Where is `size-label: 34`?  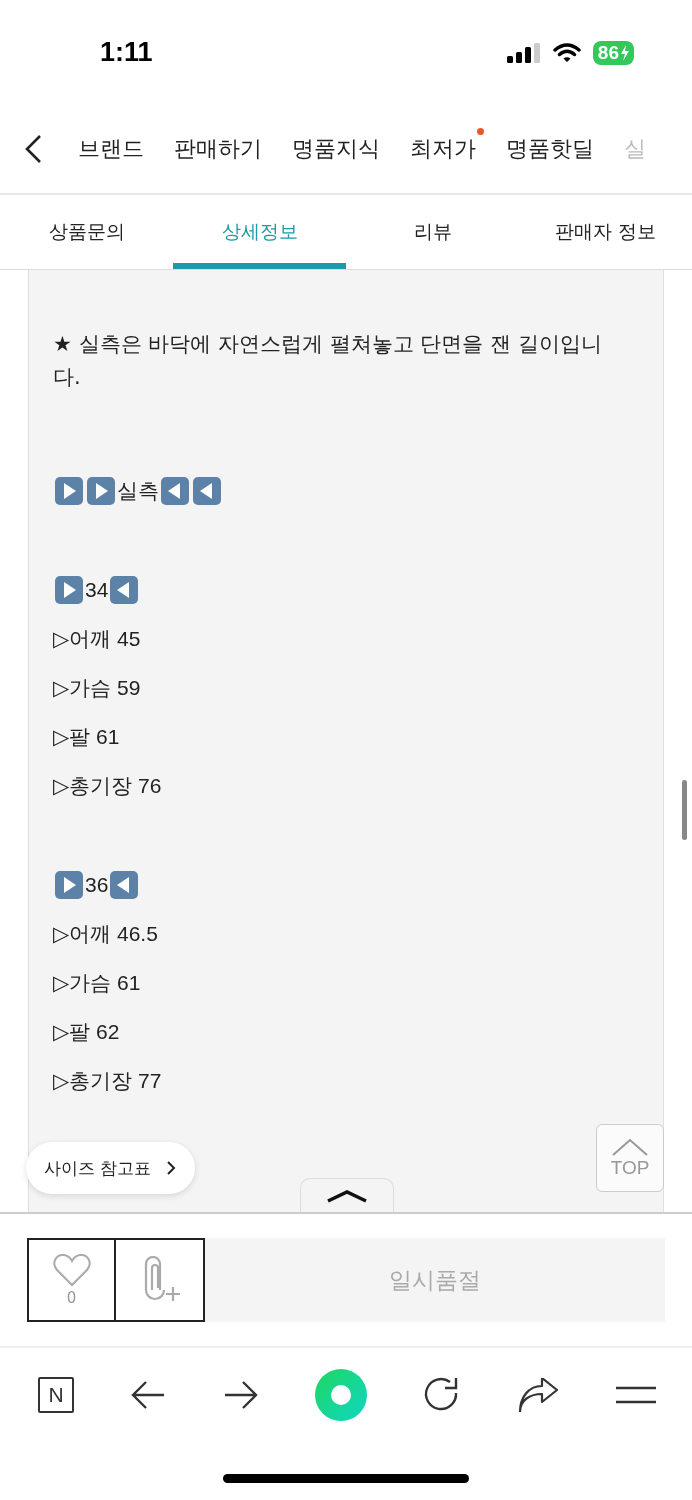 size-label: 34 is located at coordinates (97, 589).